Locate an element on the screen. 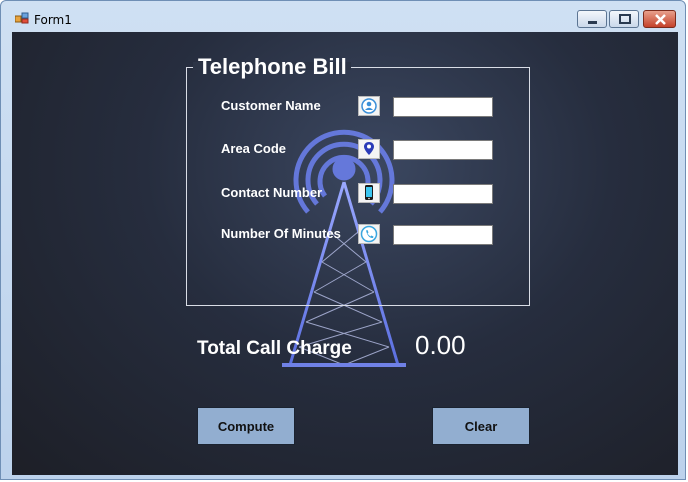  title-bar: Form1 is located at coordinates (343, 16).